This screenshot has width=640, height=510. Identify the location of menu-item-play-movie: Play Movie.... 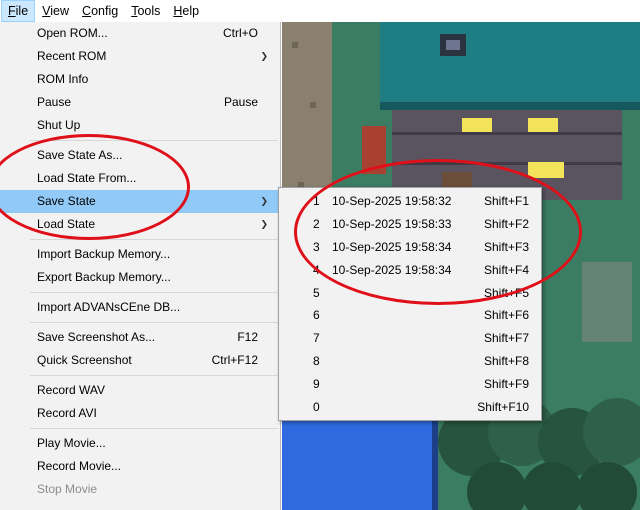
(140, 443).